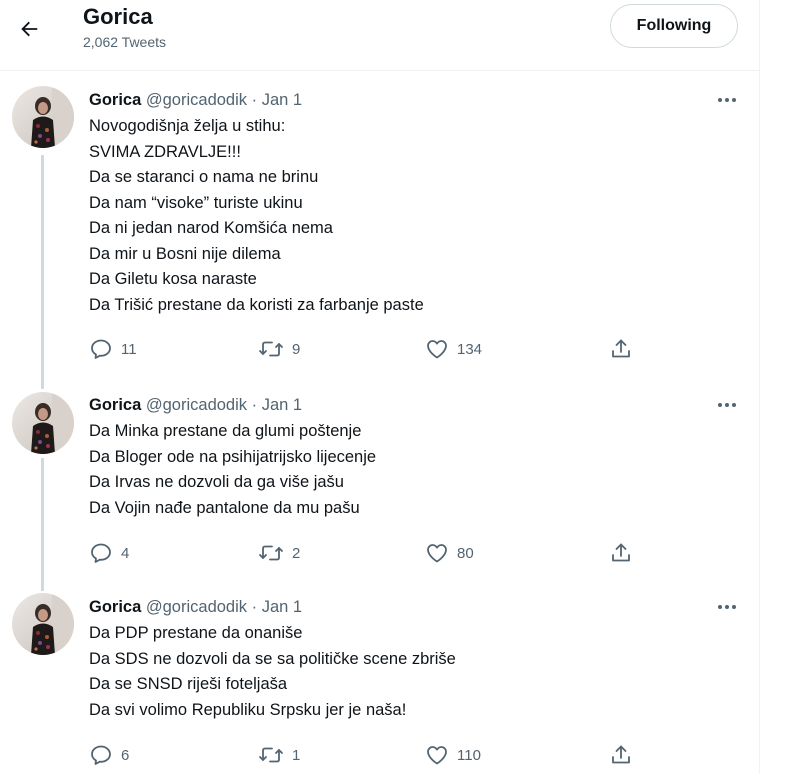  Describe the element at coordinates (204, 177) in the screenshot. I see `tweet-text-line: Da se staranci o nama ne brinu` at that location.